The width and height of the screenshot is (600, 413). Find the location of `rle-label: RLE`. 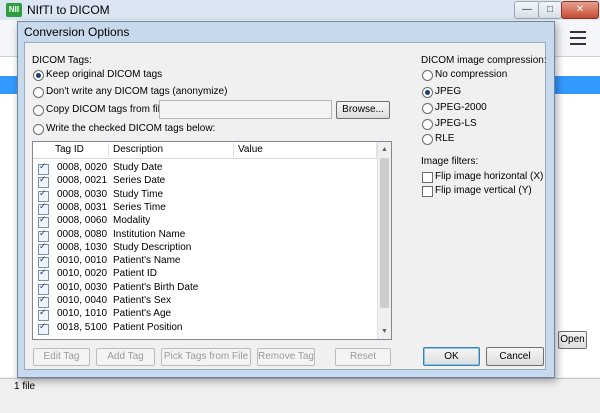

rle-label: RLE is located at coordinates (444, 138).